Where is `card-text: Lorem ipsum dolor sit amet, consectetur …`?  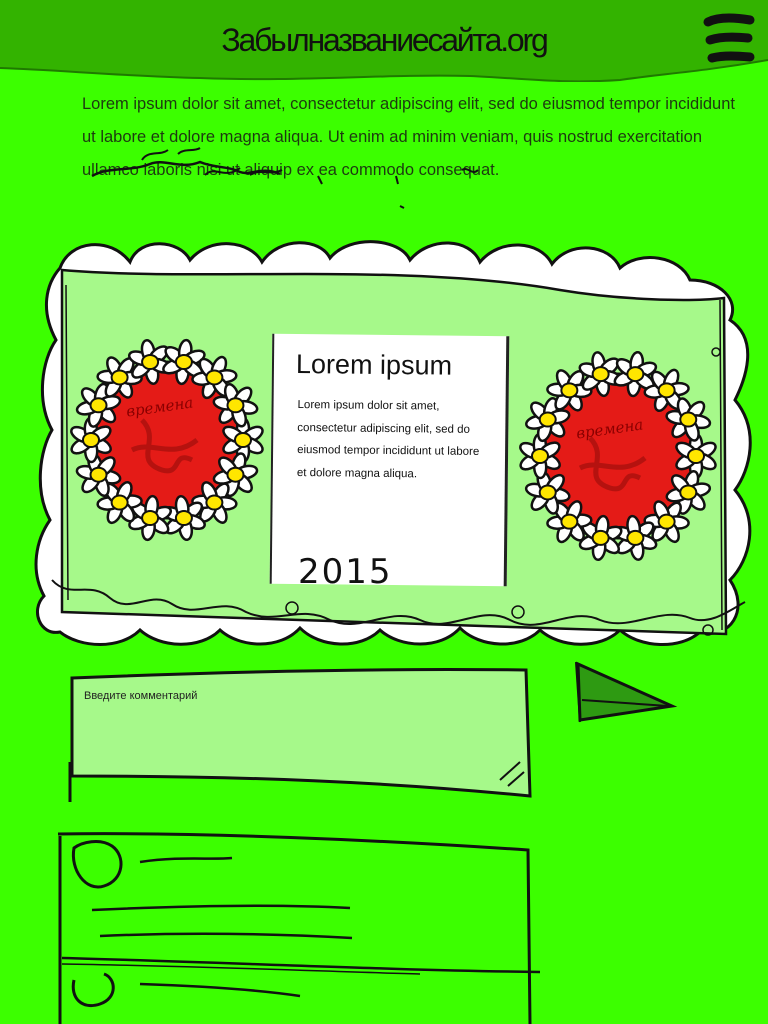 card-text: Lorem ipsum dolor sit amet, consectetur … is located at coordinates (388, 439).